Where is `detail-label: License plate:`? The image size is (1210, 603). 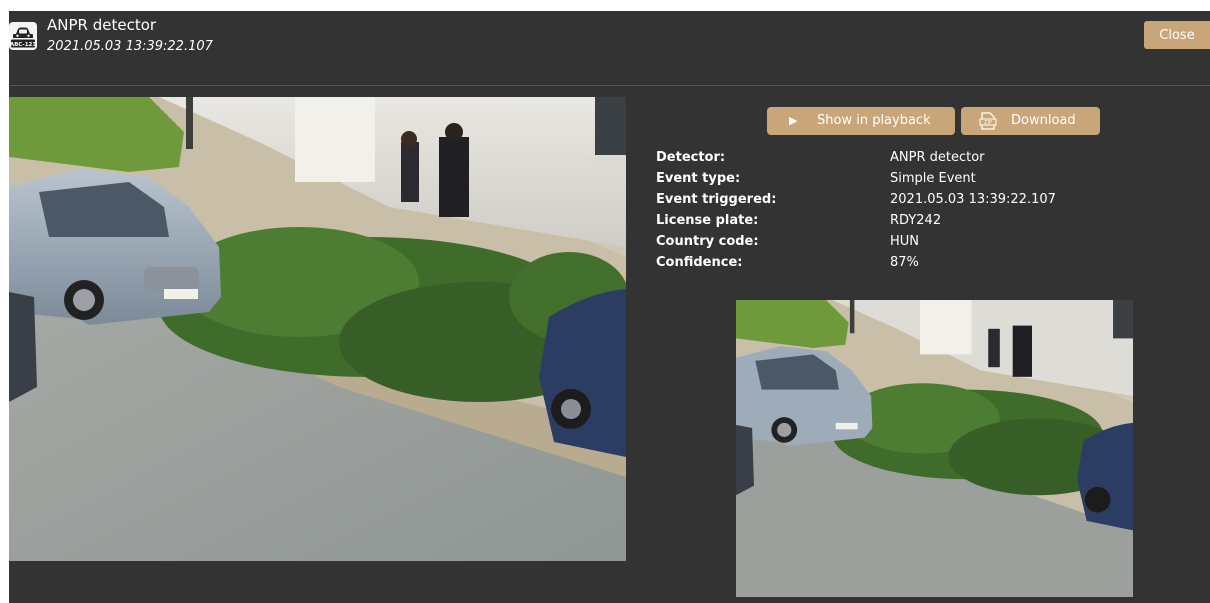
detail-label: License plate: is located at coordinates (707, 220).